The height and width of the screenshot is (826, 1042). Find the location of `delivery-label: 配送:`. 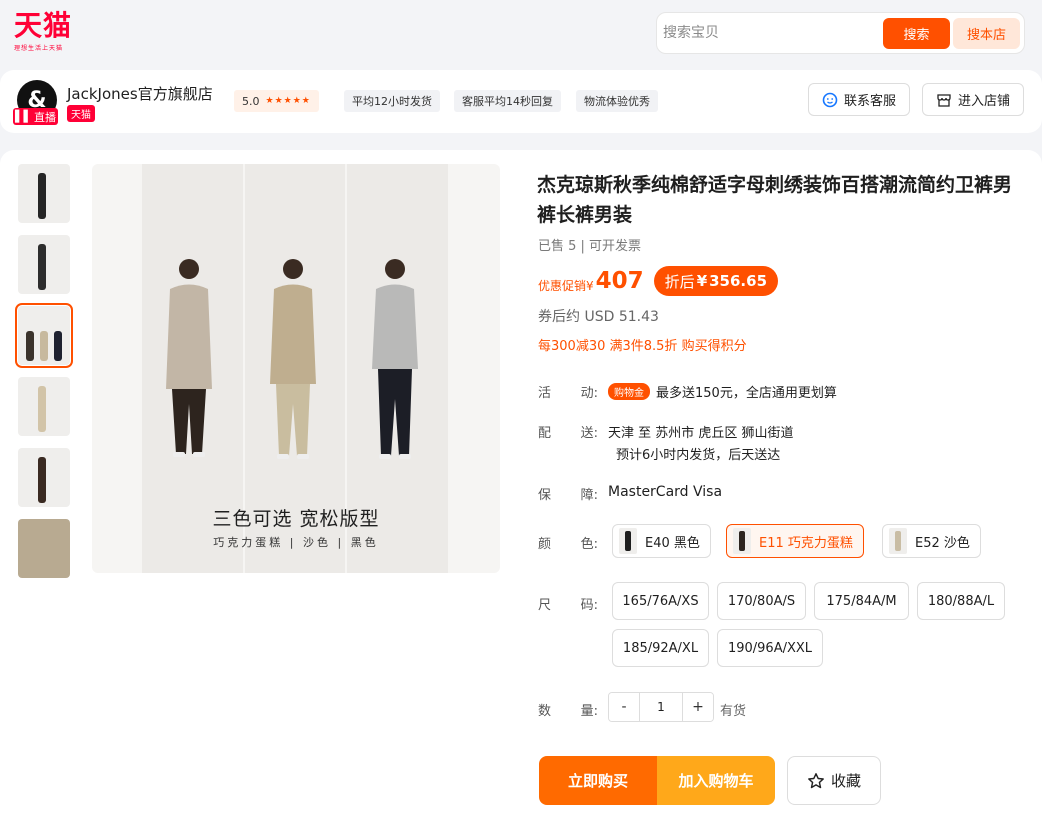

delivery-label: 配送: is located at coordinates (568, 433).